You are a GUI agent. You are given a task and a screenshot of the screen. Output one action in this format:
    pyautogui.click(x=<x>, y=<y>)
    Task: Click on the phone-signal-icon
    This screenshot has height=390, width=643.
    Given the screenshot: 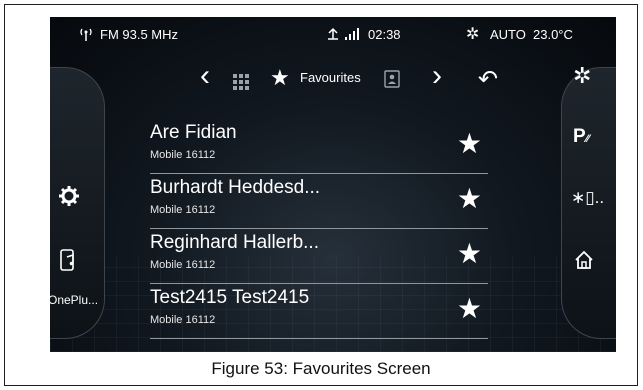 What is the action you would take?
    pyautogui.click(x=345, y=35)
    